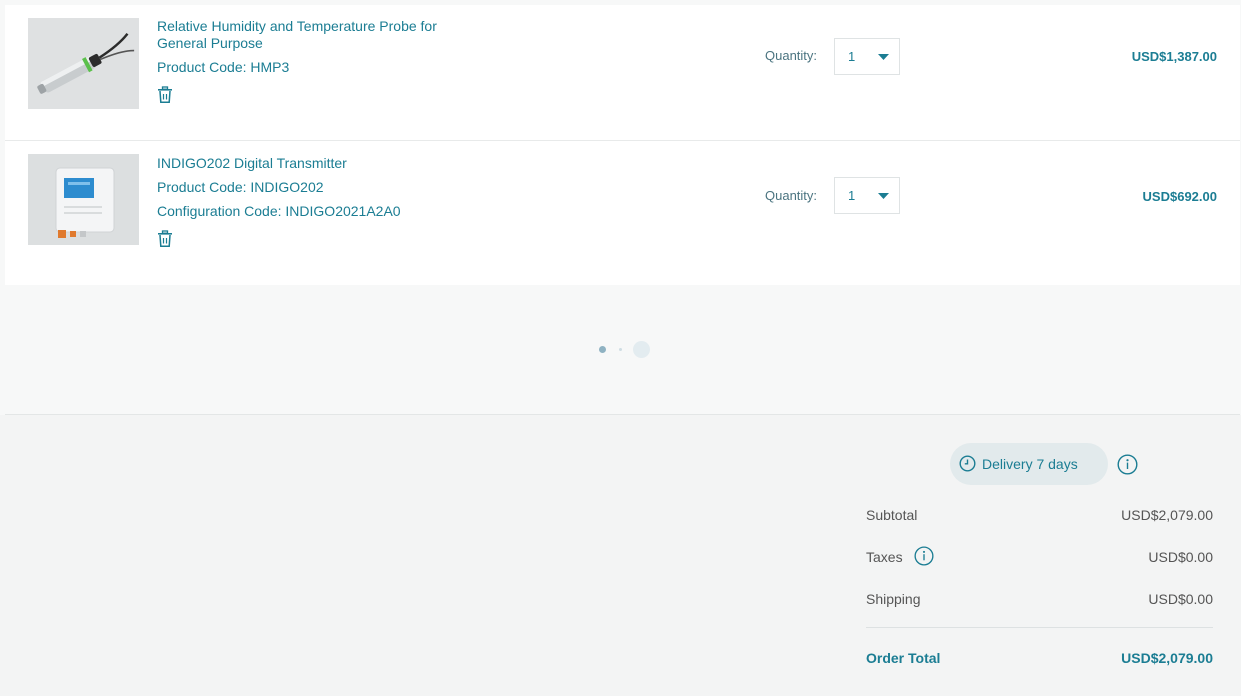 Image resolution: width=1241 pixels, height=696 pixels. I want to click on order-total-value: USD$2,079.00, so click(1167, 658).